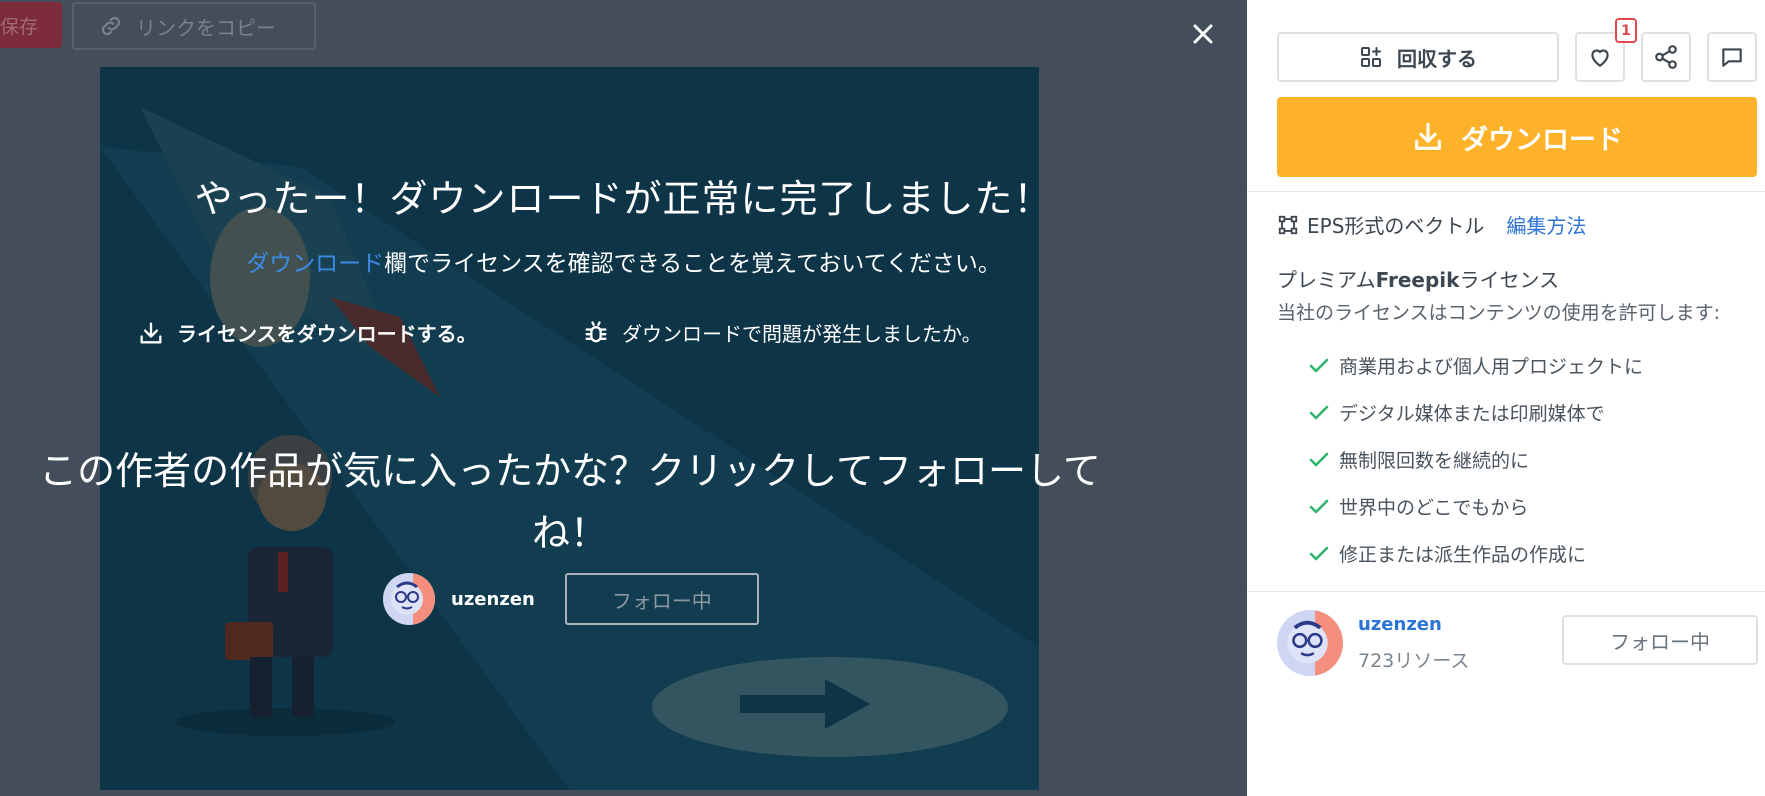 The height and width of the screenshot is (796, 1765). What do you see at coordinates (206, 27) in the screenshot?
I see `copy-link-label: リンクをコピー` at bounding box center [206, 27].